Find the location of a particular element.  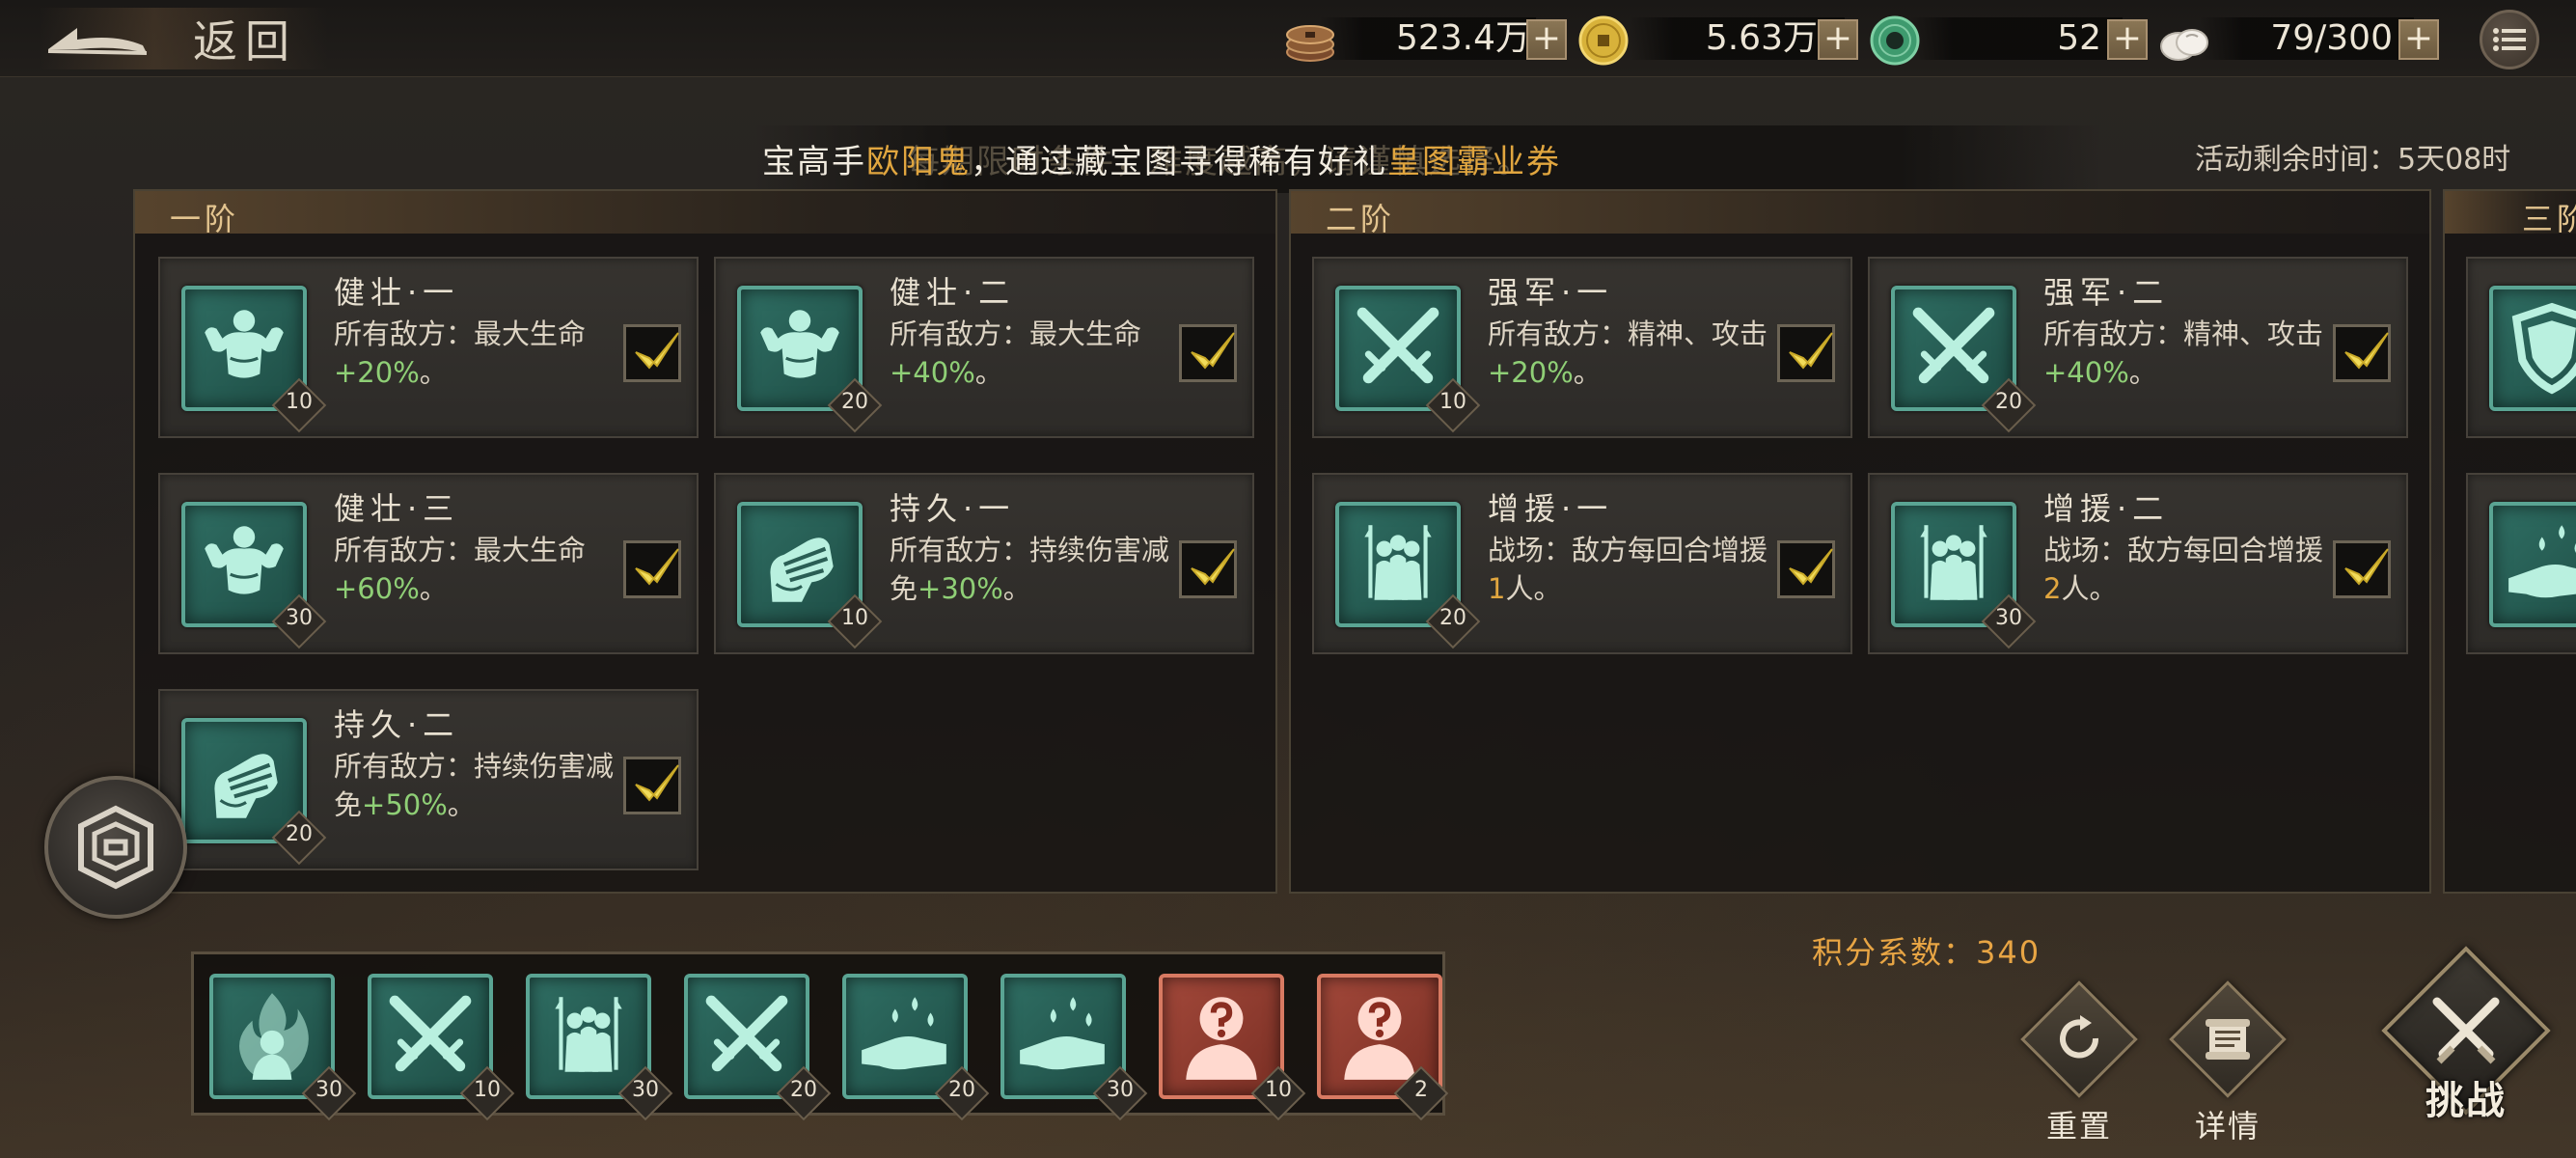

treasure-map-button is located at coordinates (115, 847).